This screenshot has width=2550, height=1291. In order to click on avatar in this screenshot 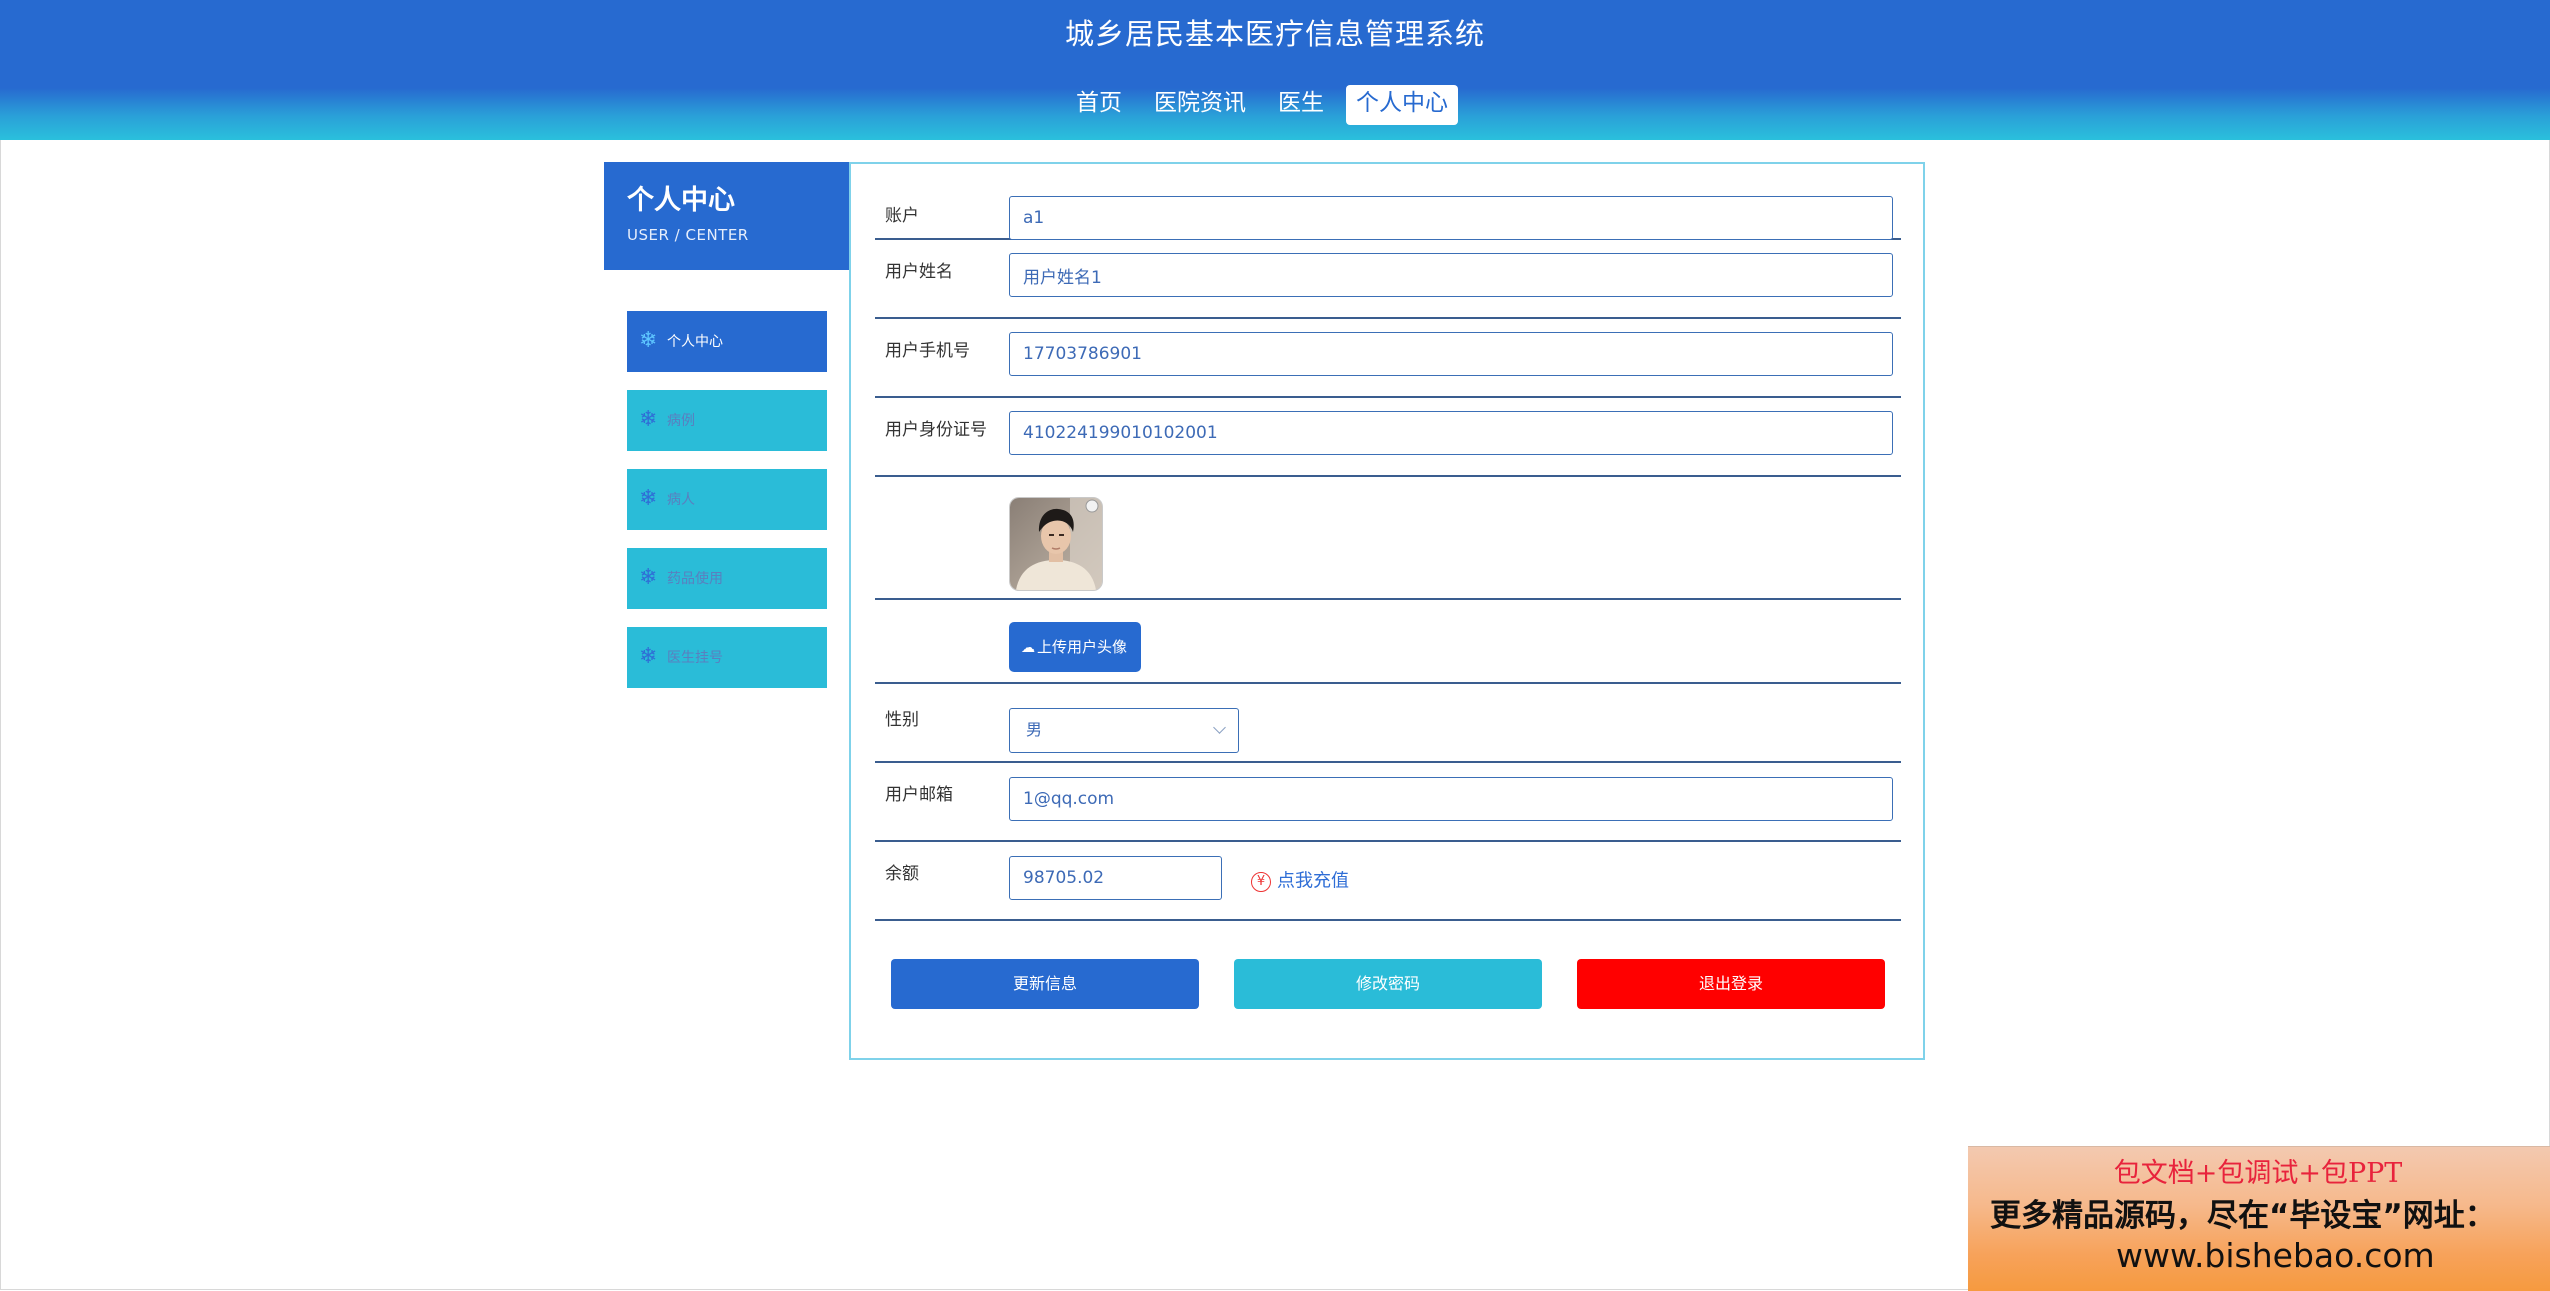, I will do `click(1056, 544)`.